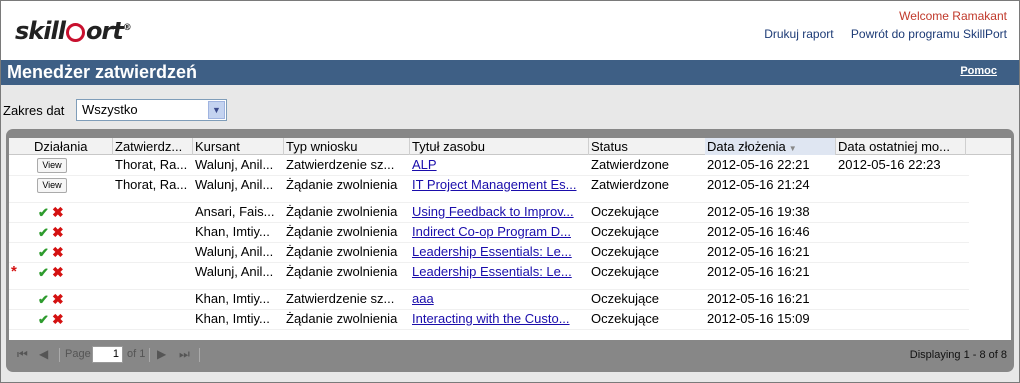  What do you see at coordinates (73, 31) in the screenshot?
I see `skillport-logo: skill ort®` at bounding box center [73, 31].